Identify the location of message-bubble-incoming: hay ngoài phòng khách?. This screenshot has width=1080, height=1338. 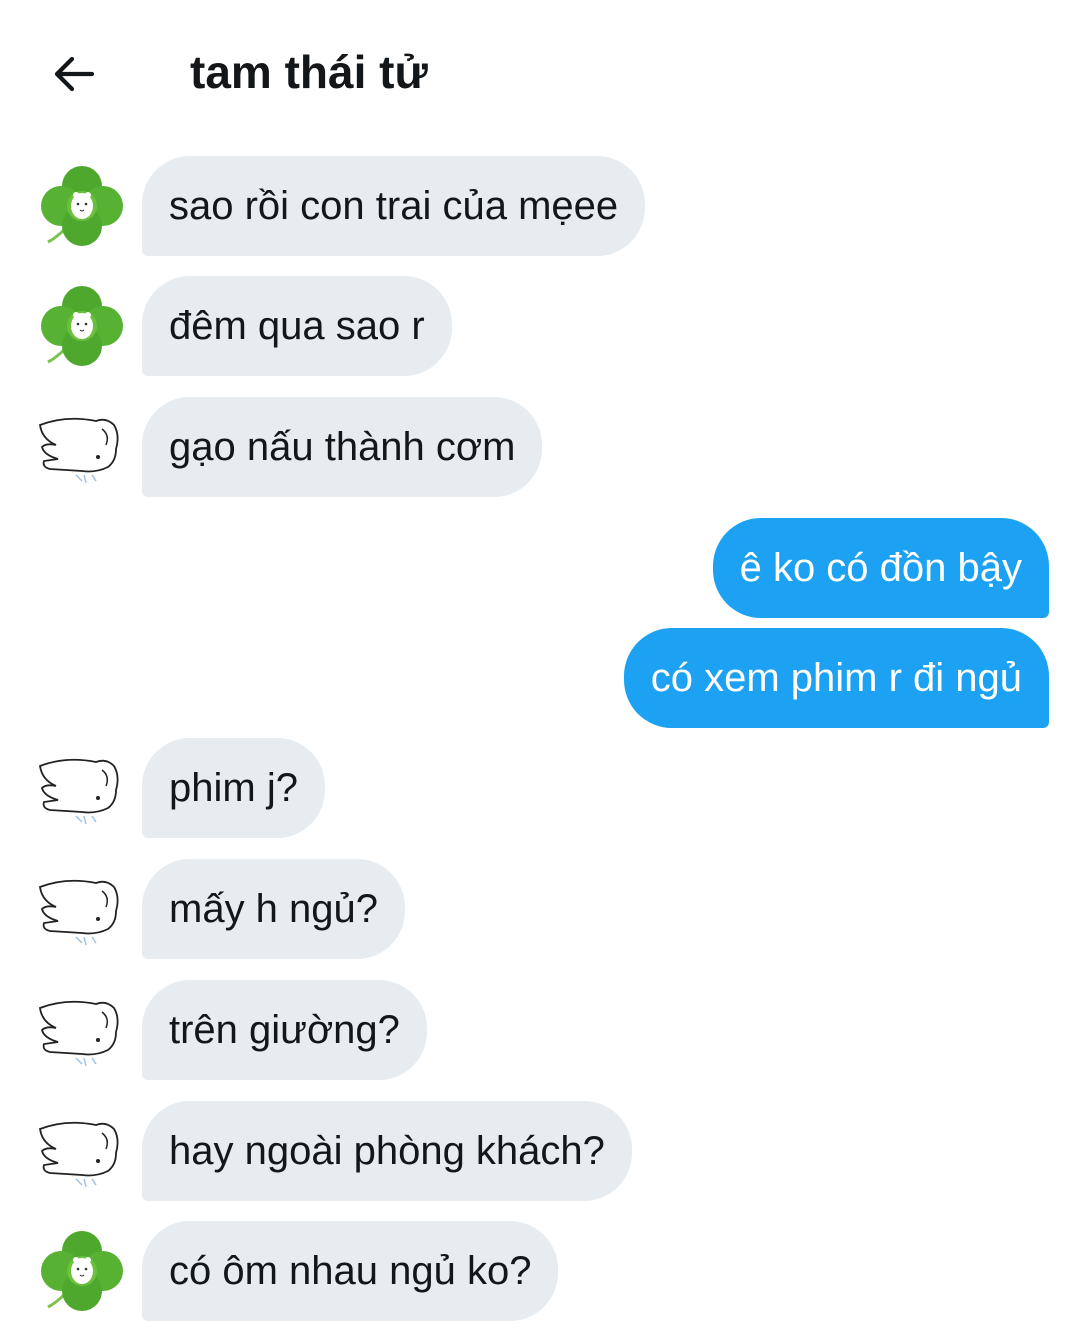
(387, 1151).